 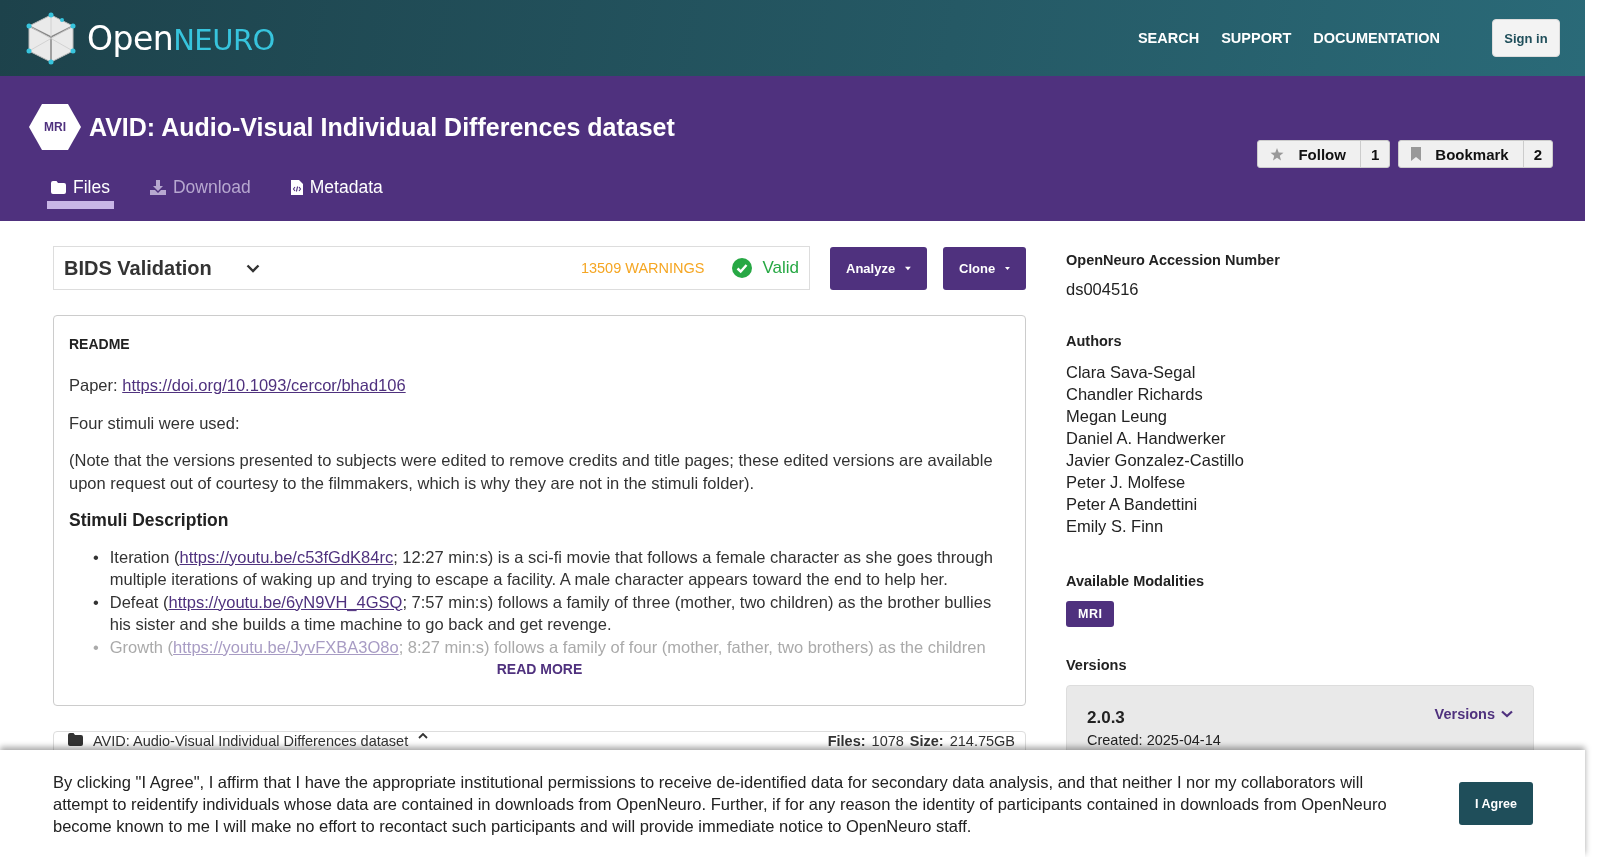 I want to click on nav-link: SUPPORT, so click(x=1256, y=38).